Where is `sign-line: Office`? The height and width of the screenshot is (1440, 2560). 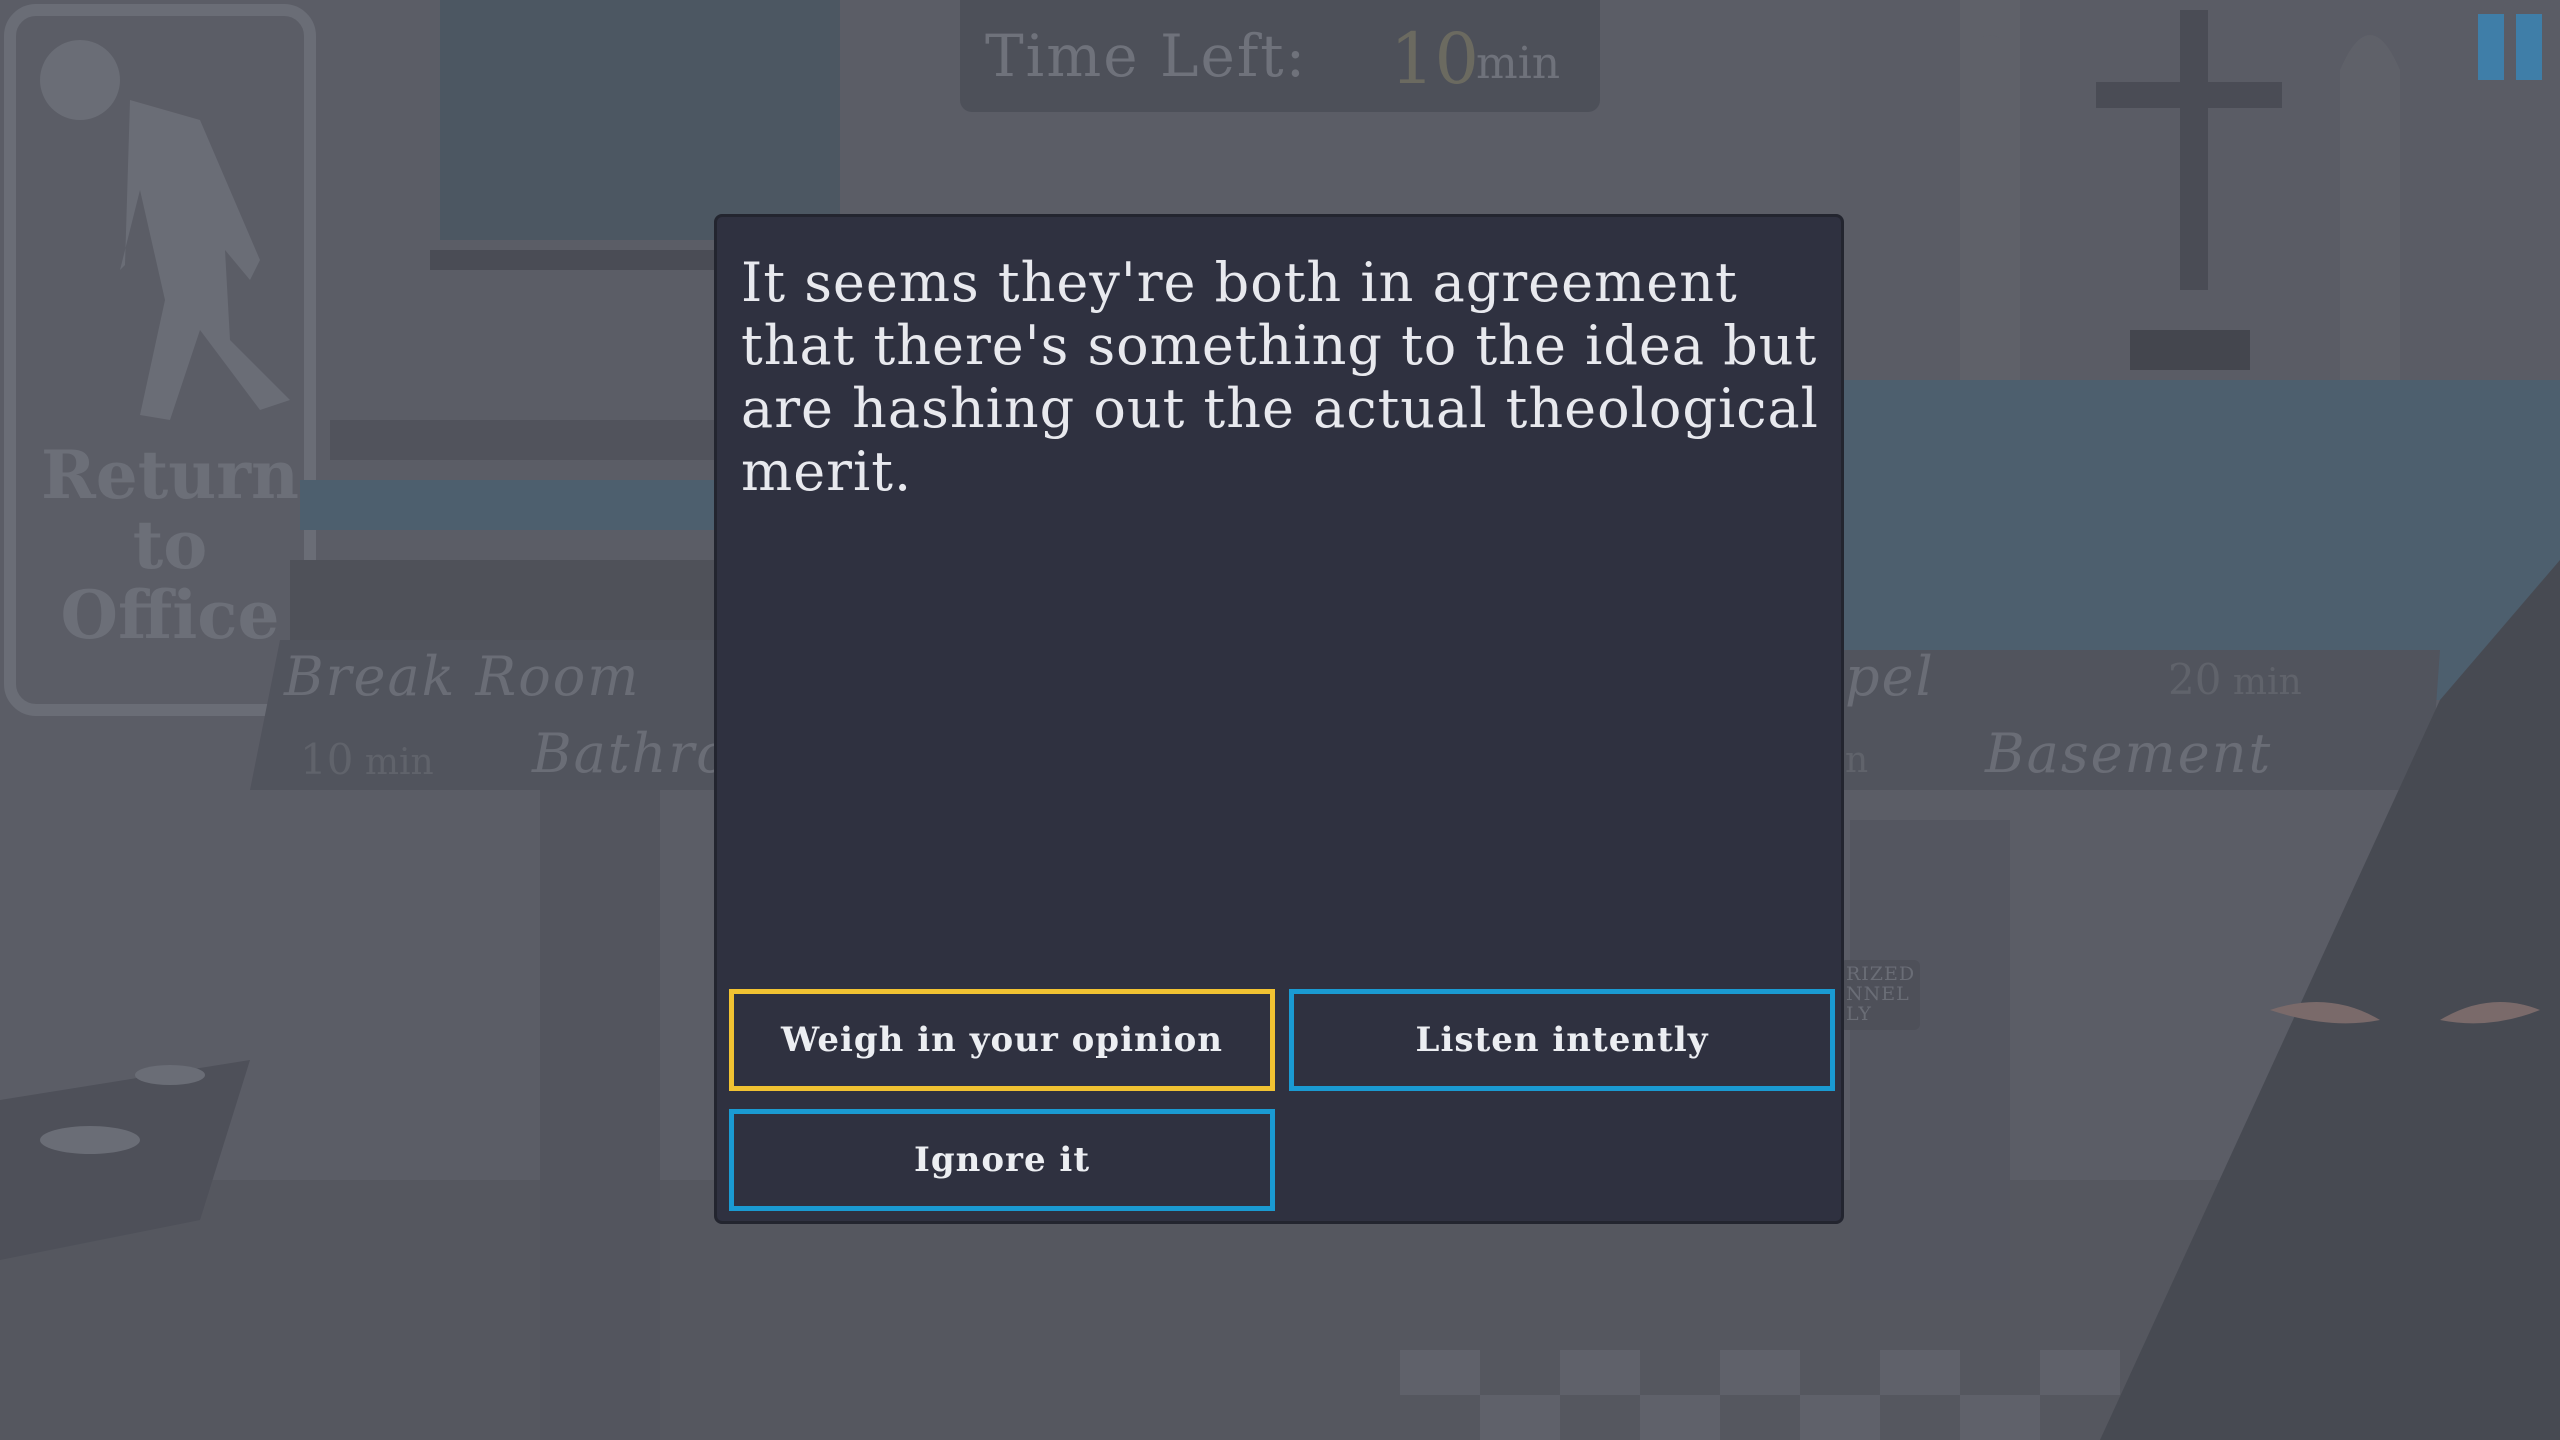 sign-line: Office is located at coordinates (170, 615).